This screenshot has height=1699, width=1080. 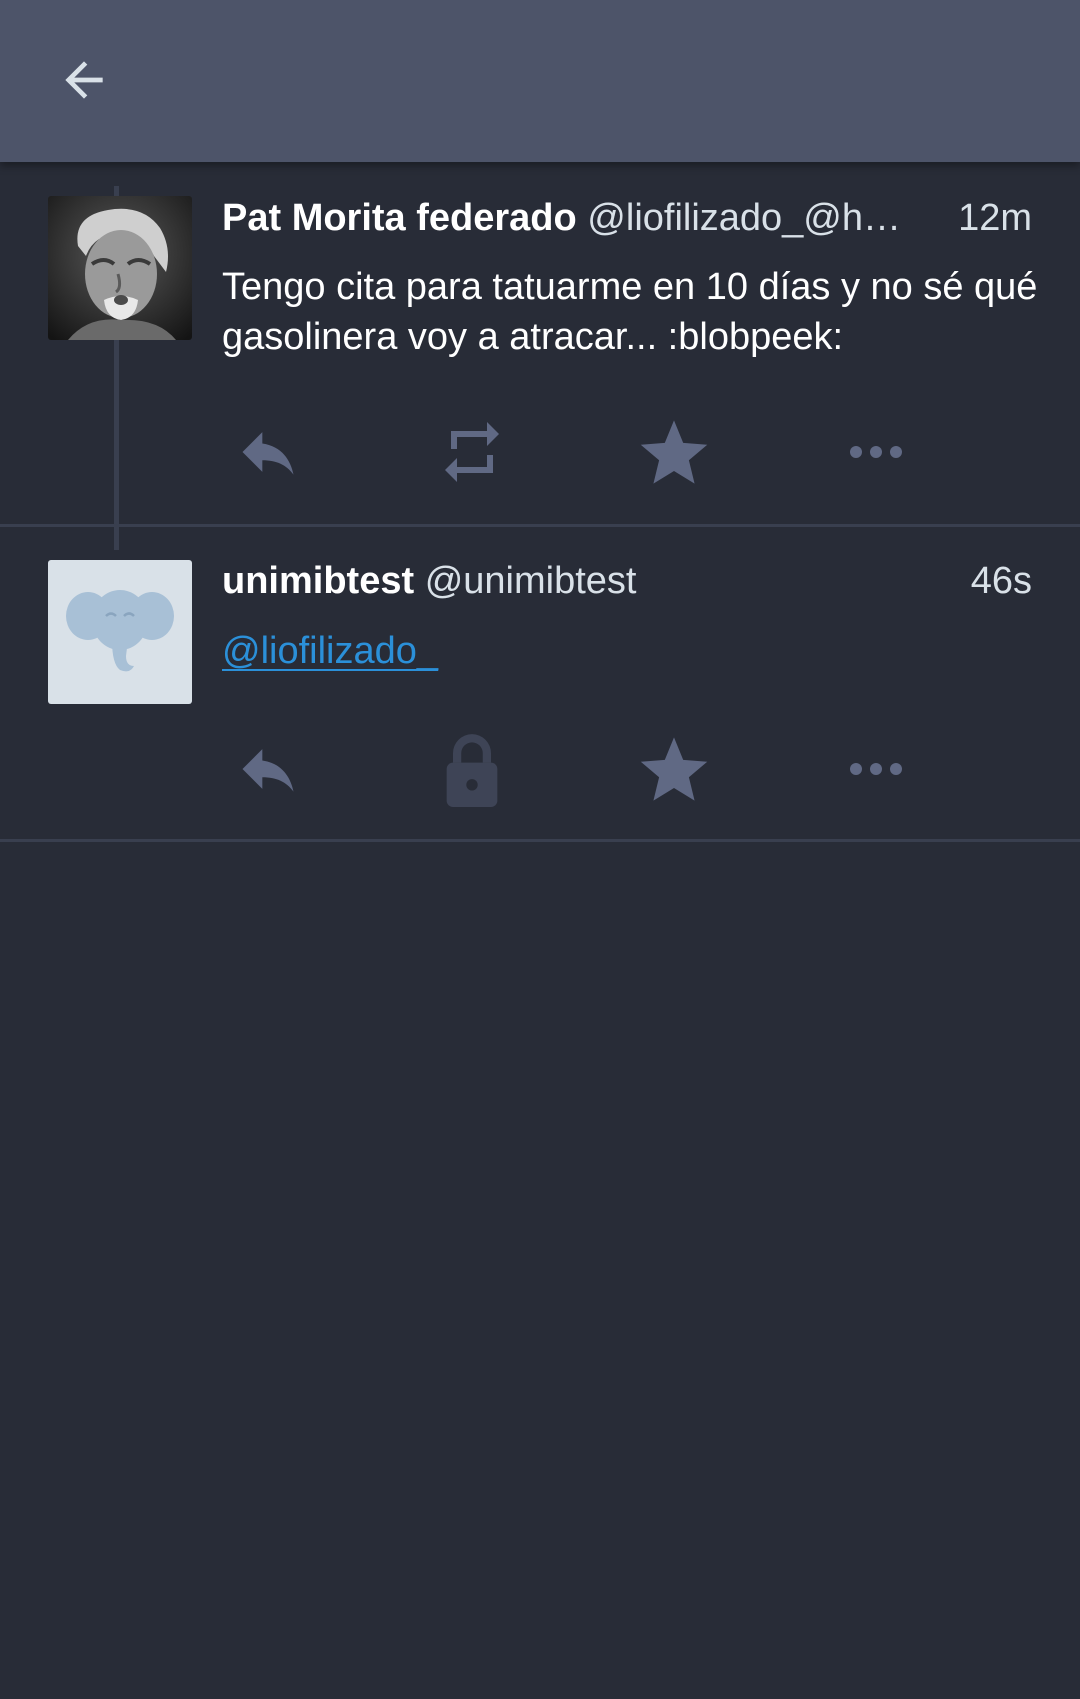 I want to click on boost-button, so click(x=472, y=452).